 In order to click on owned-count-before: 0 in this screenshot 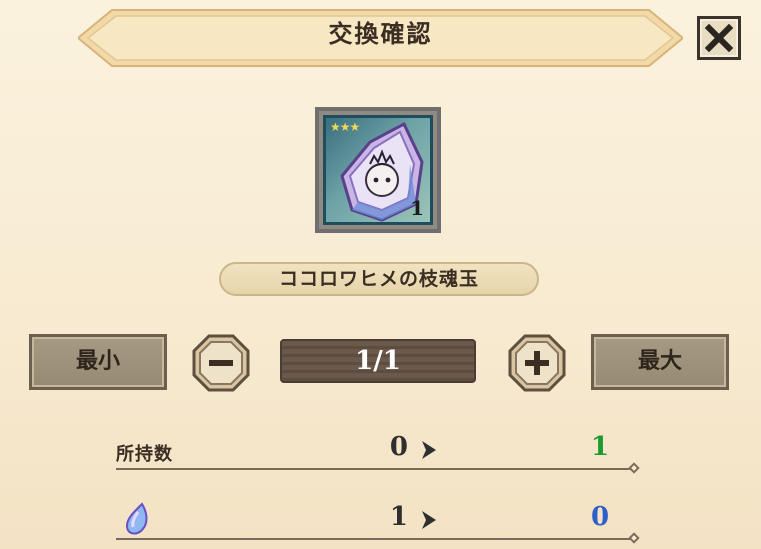, I will do `click(398, 447)`.